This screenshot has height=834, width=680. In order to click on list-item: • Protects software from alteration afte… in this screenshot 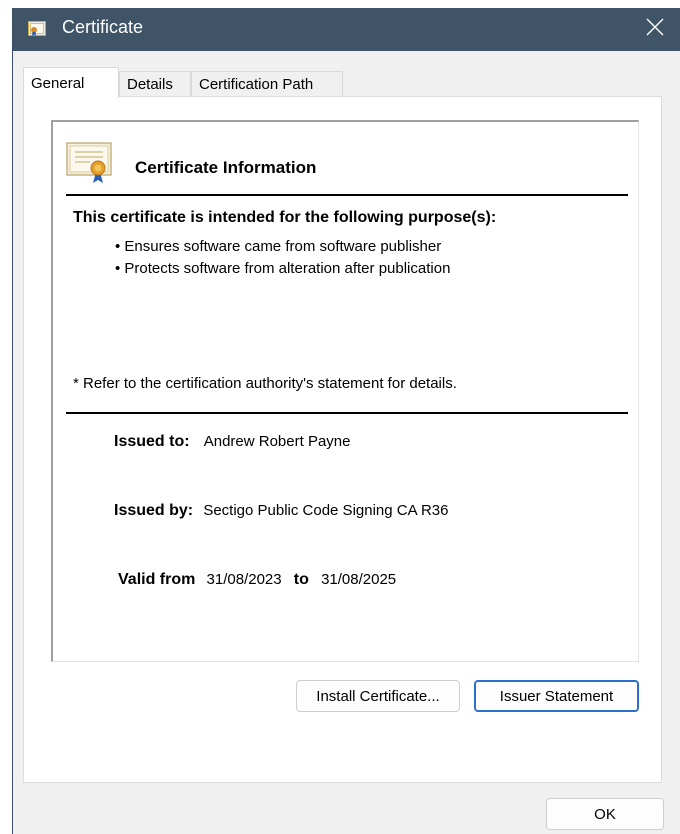, I will do `click(282, 269)`.